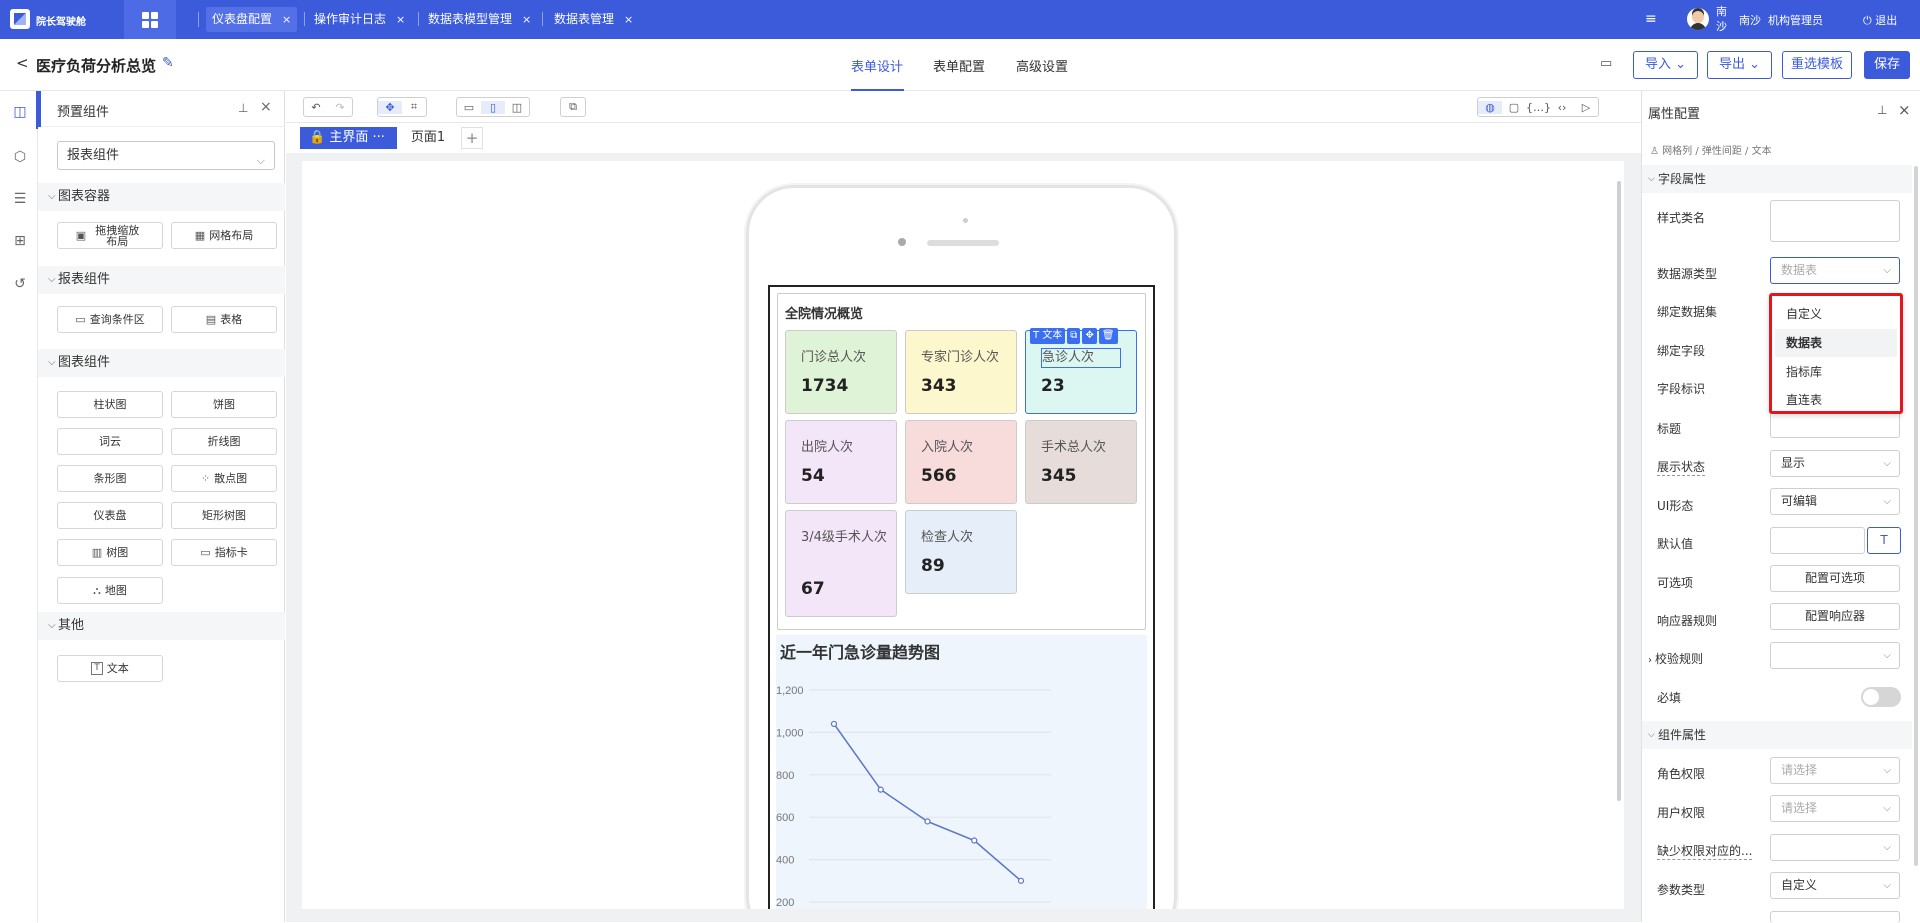  I want to click on text-type-button: T, so click(1884, 540).